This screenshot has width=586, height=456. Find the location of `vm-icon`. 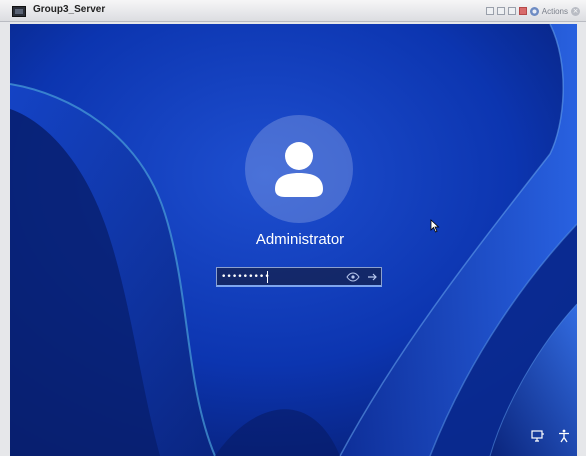

vm-icon is located at coordinates (19, 11).